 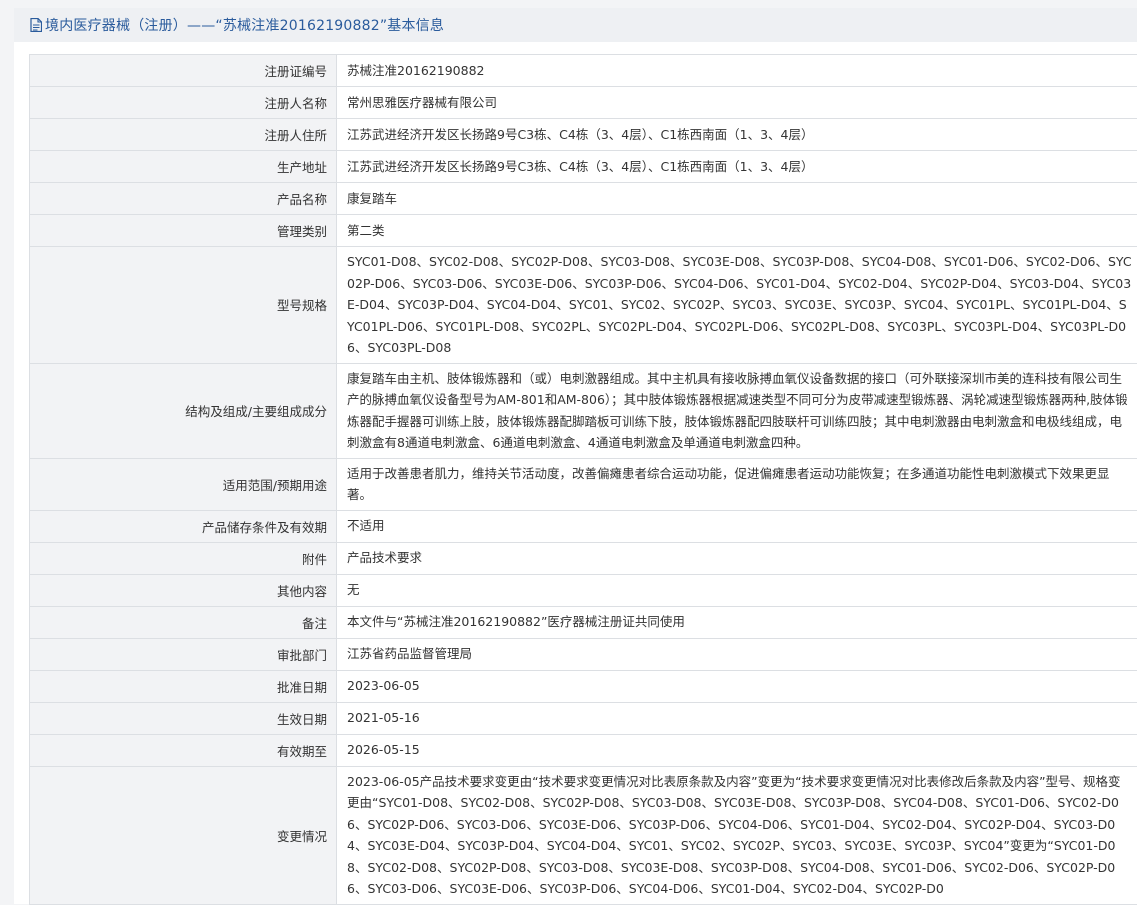 I want to click on row-value: 第二类, so click(x=737, y=231).